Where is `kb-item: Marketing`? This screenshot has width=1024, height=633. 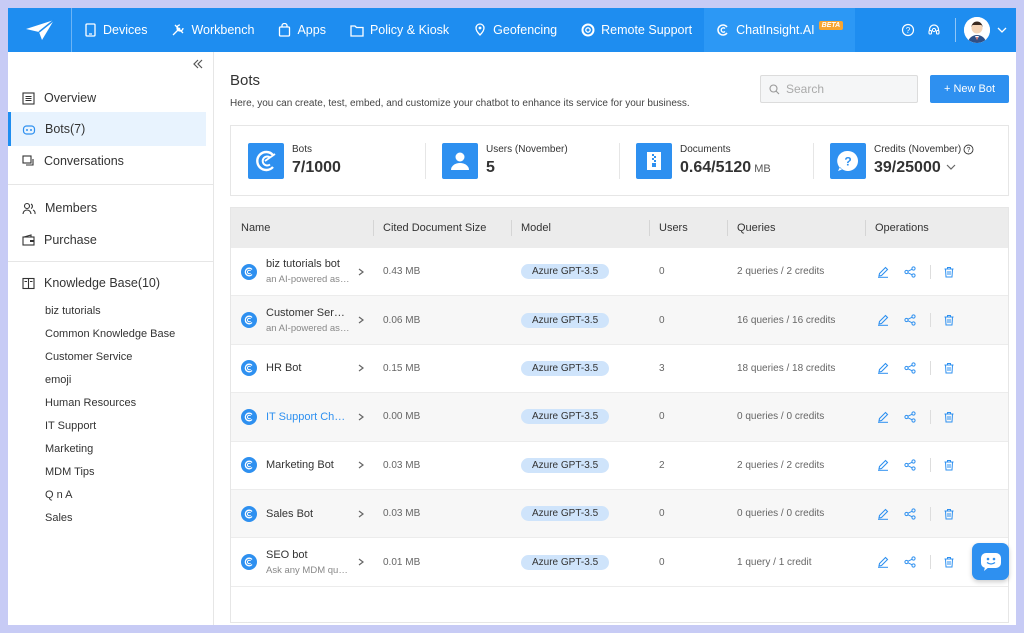
kb-item: Marketing is located at coordinates (69, 449).